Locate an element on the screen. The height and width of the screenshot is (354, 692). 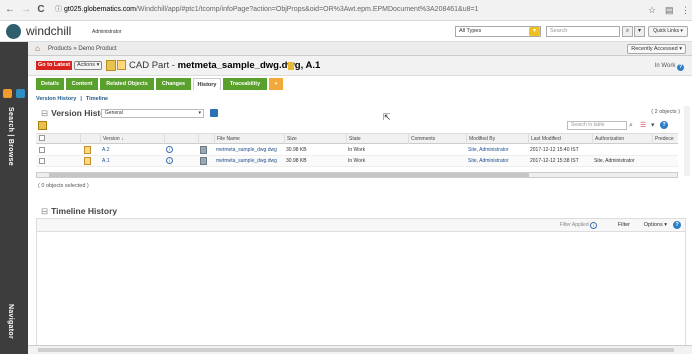
list-view-icon: ☰ is located at coordinates (643, 125).